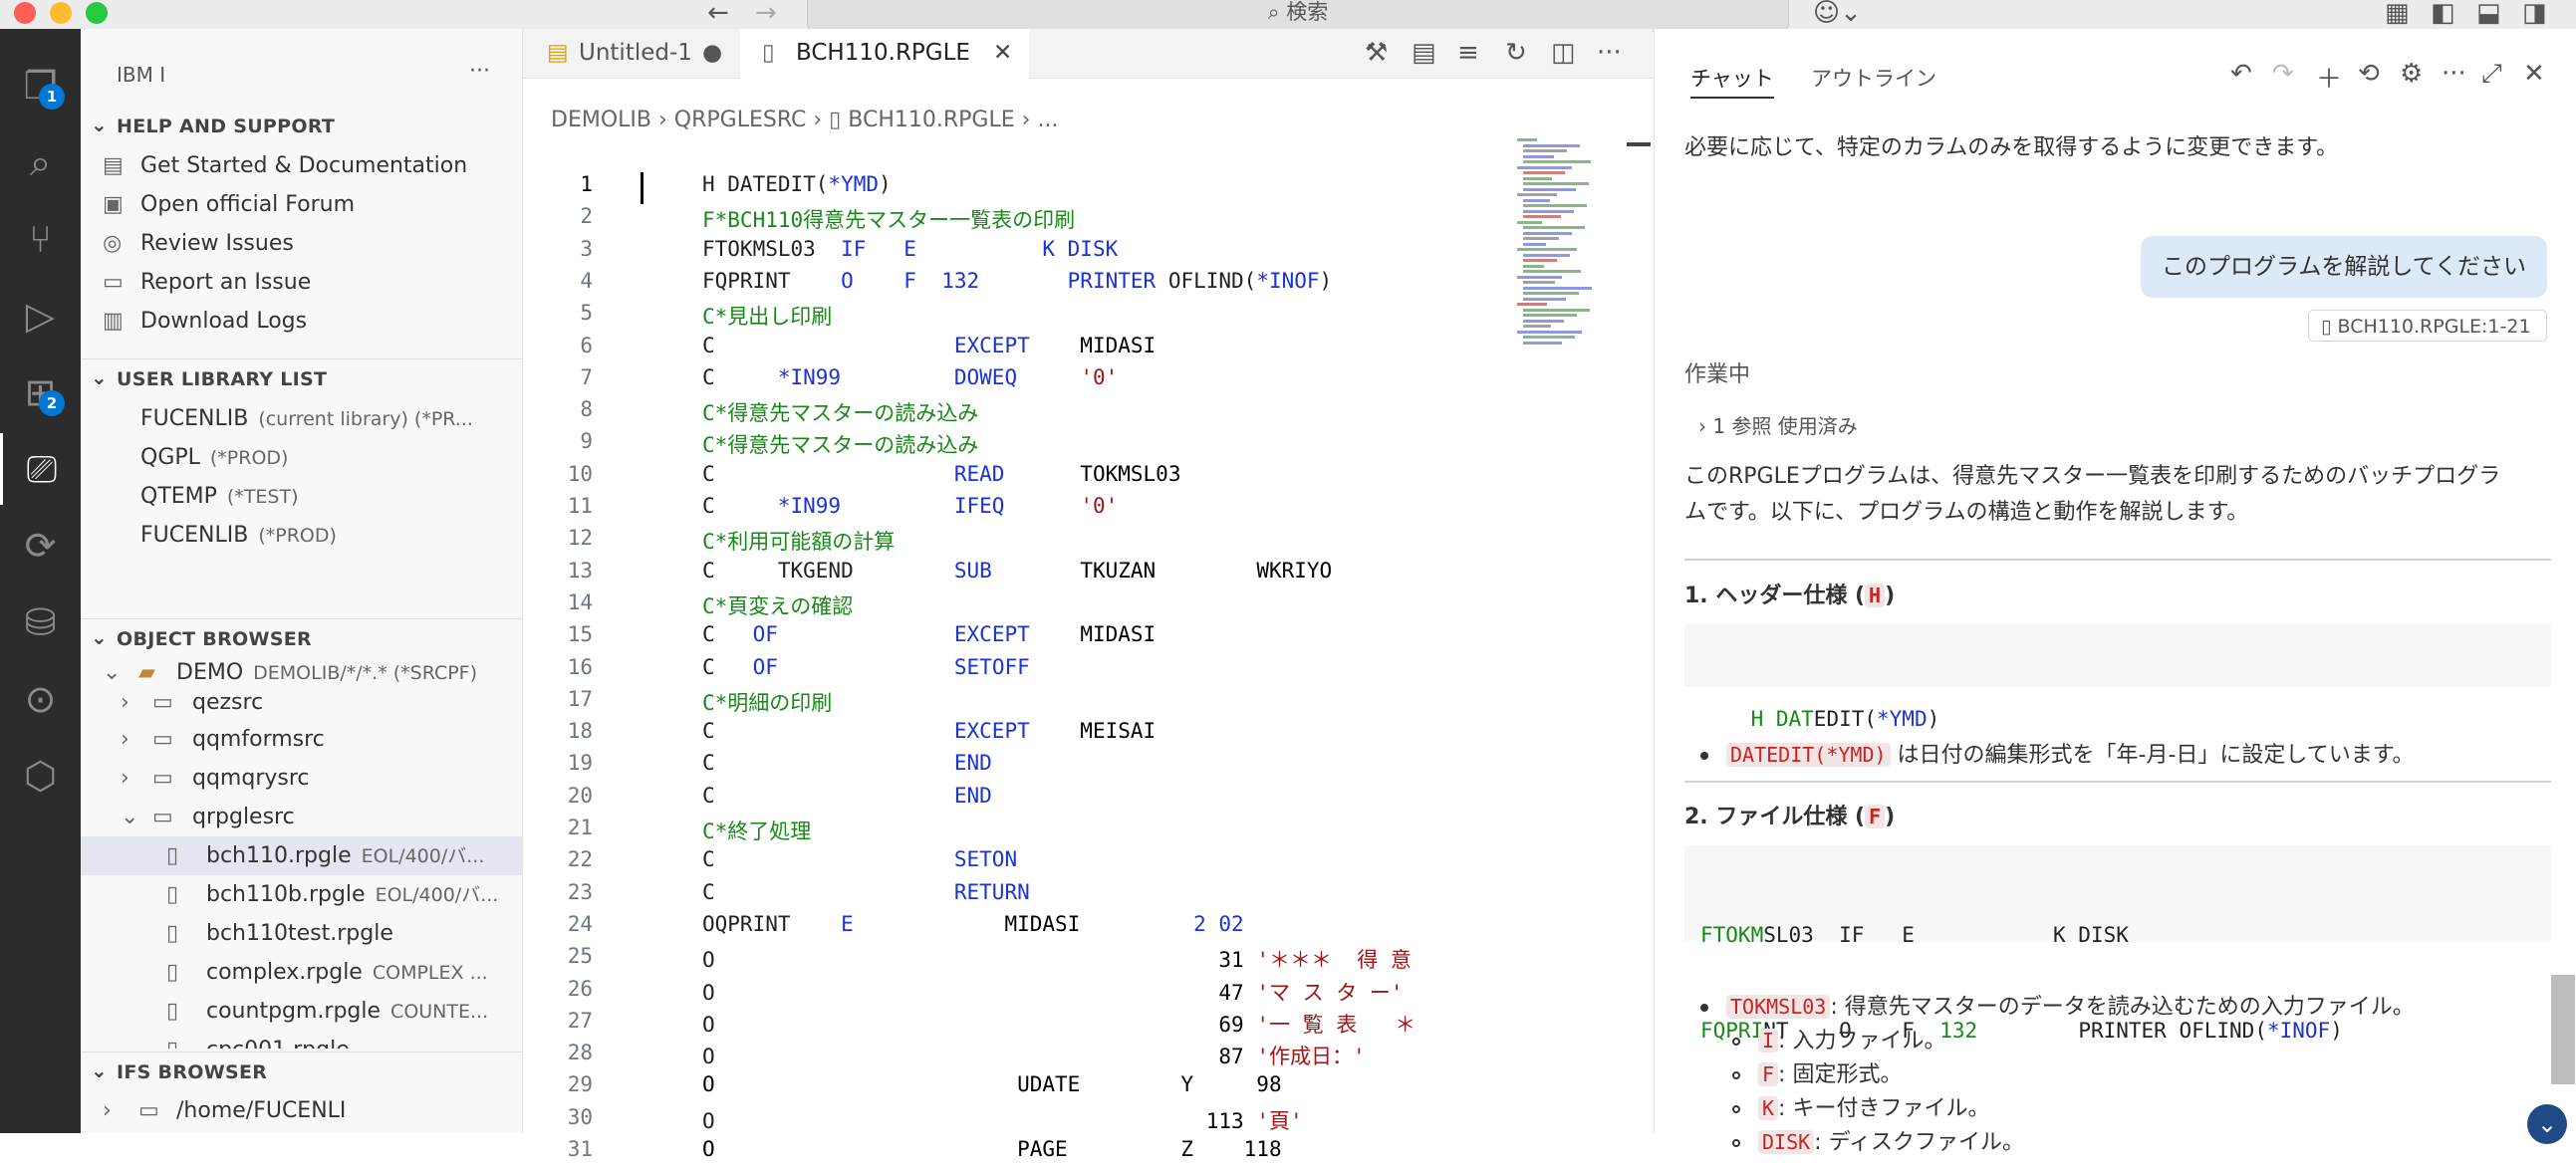 The height and width of the screenshot is (1169, 2576). I want to click on code-line: 2 F*BCH110得意先マスター一覧表の印刷, so click(1088, 220).